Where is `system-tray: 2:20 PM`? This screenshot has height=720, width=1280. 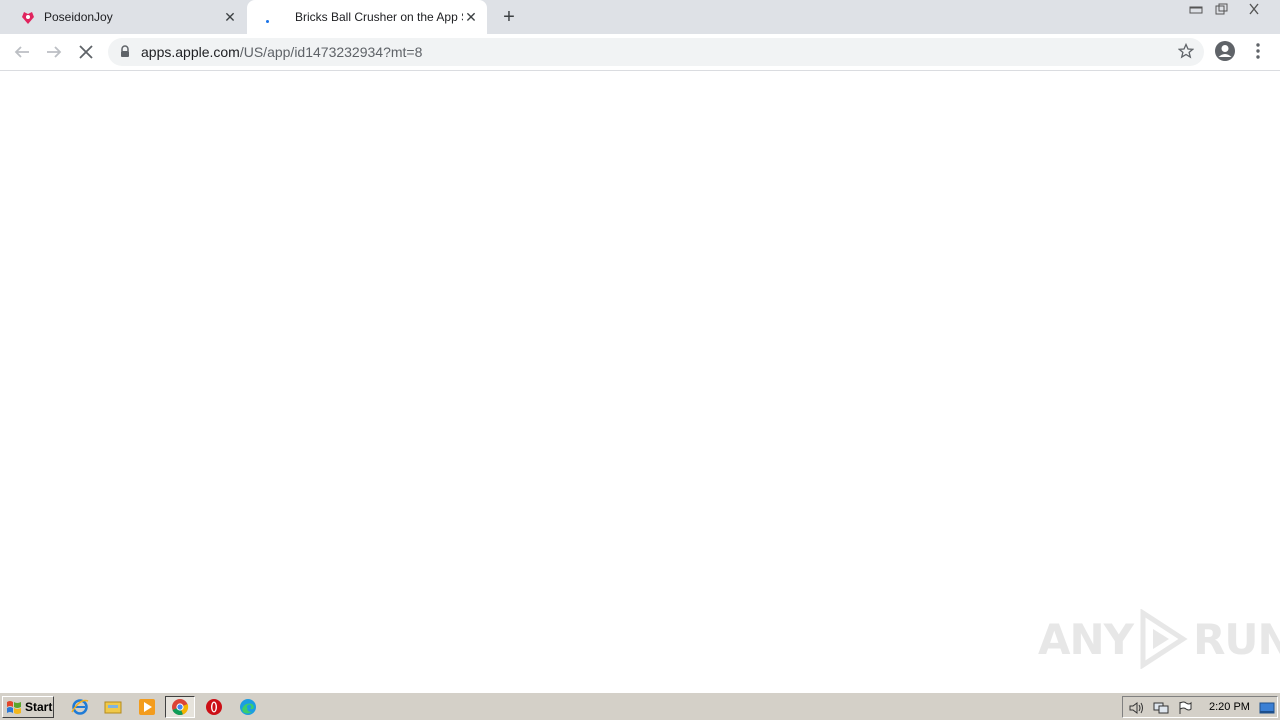
system-tray: 2:20 PM is located at coordinates (1200, 707).